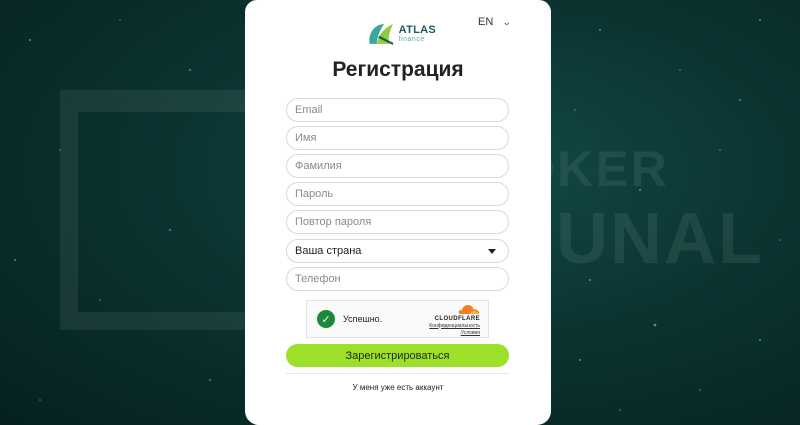 This screenshot has height=425, width=800. I want to click on country-select: Ваша страна, so click(397, 251).